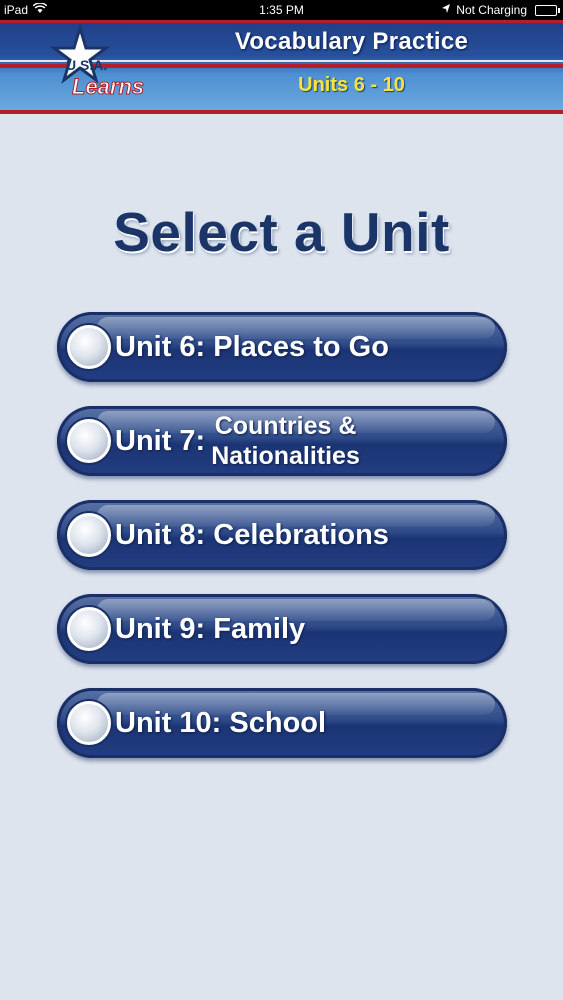 Image resolution: width=563 pixels, height=1000 pixels. I want to click on unit-8-label: Unit 8: Celebrations, so click(252, 535).